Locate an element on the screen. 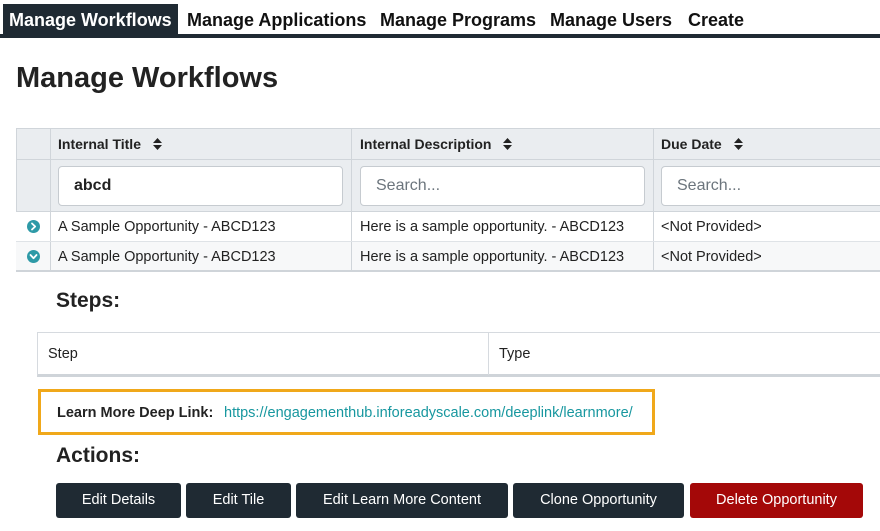 The width and height of the screenshot is (880, 531). delete-opportunity-button: Delete Opportunity is located at coordinates (776, 500).